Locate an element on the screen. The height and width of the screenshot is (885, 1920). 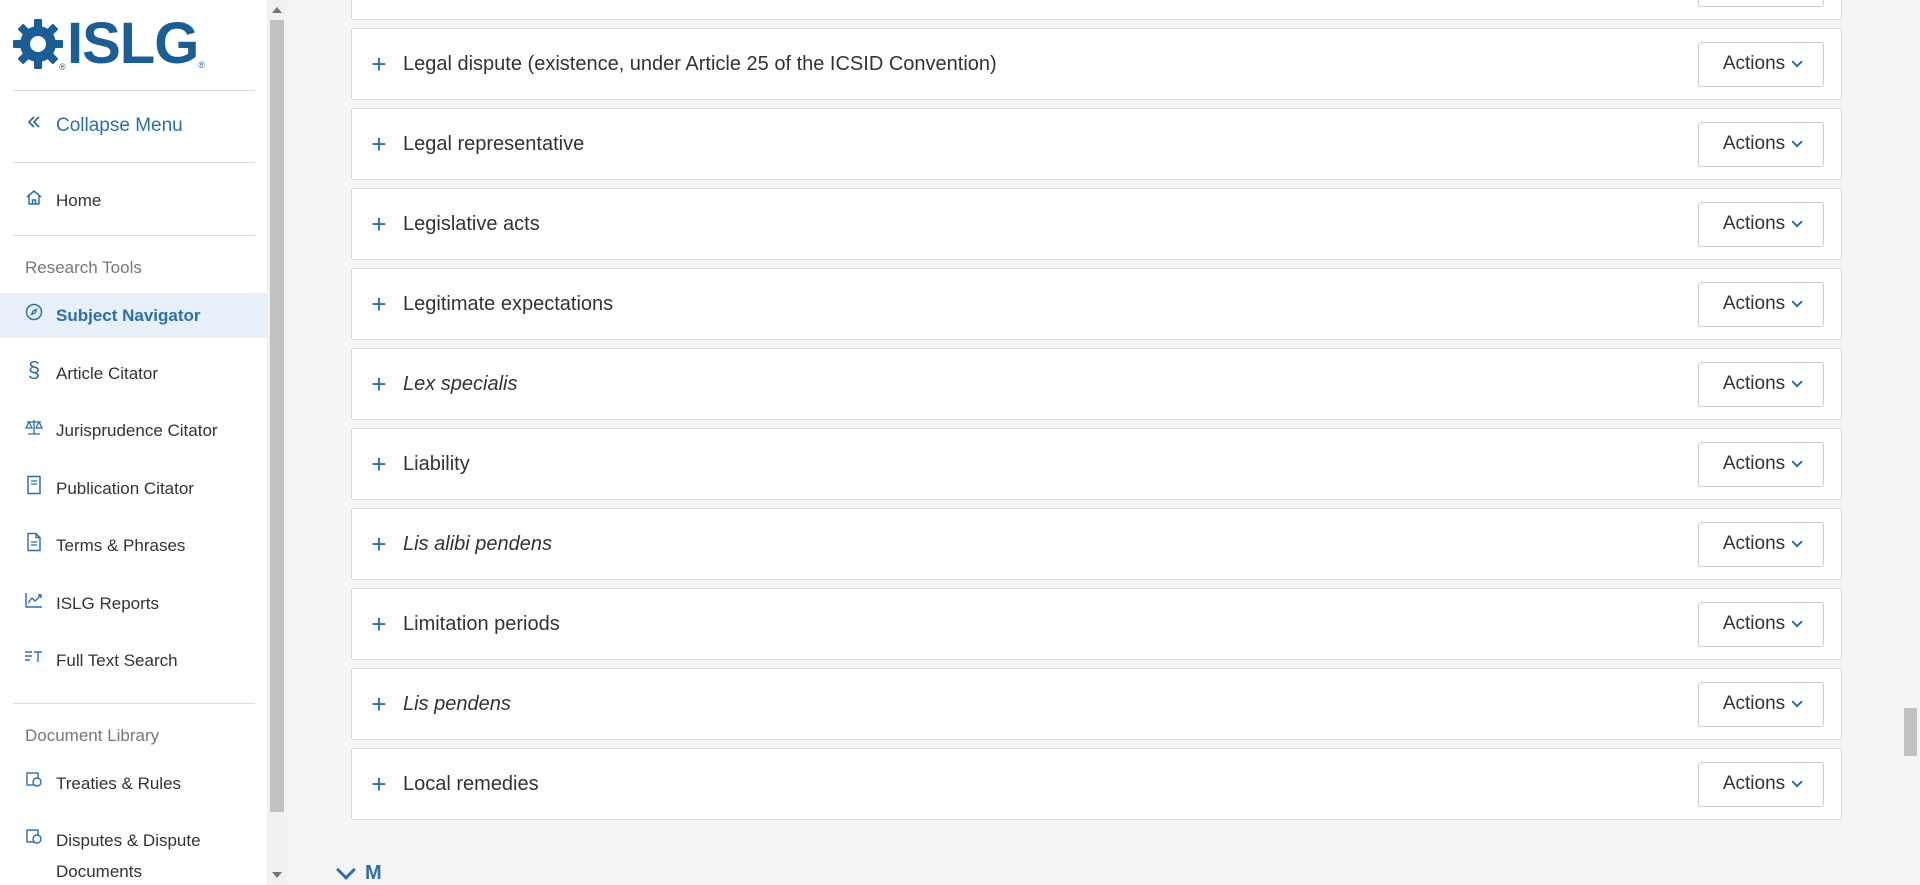
section-icon: § is located at coordinates (34, 369).